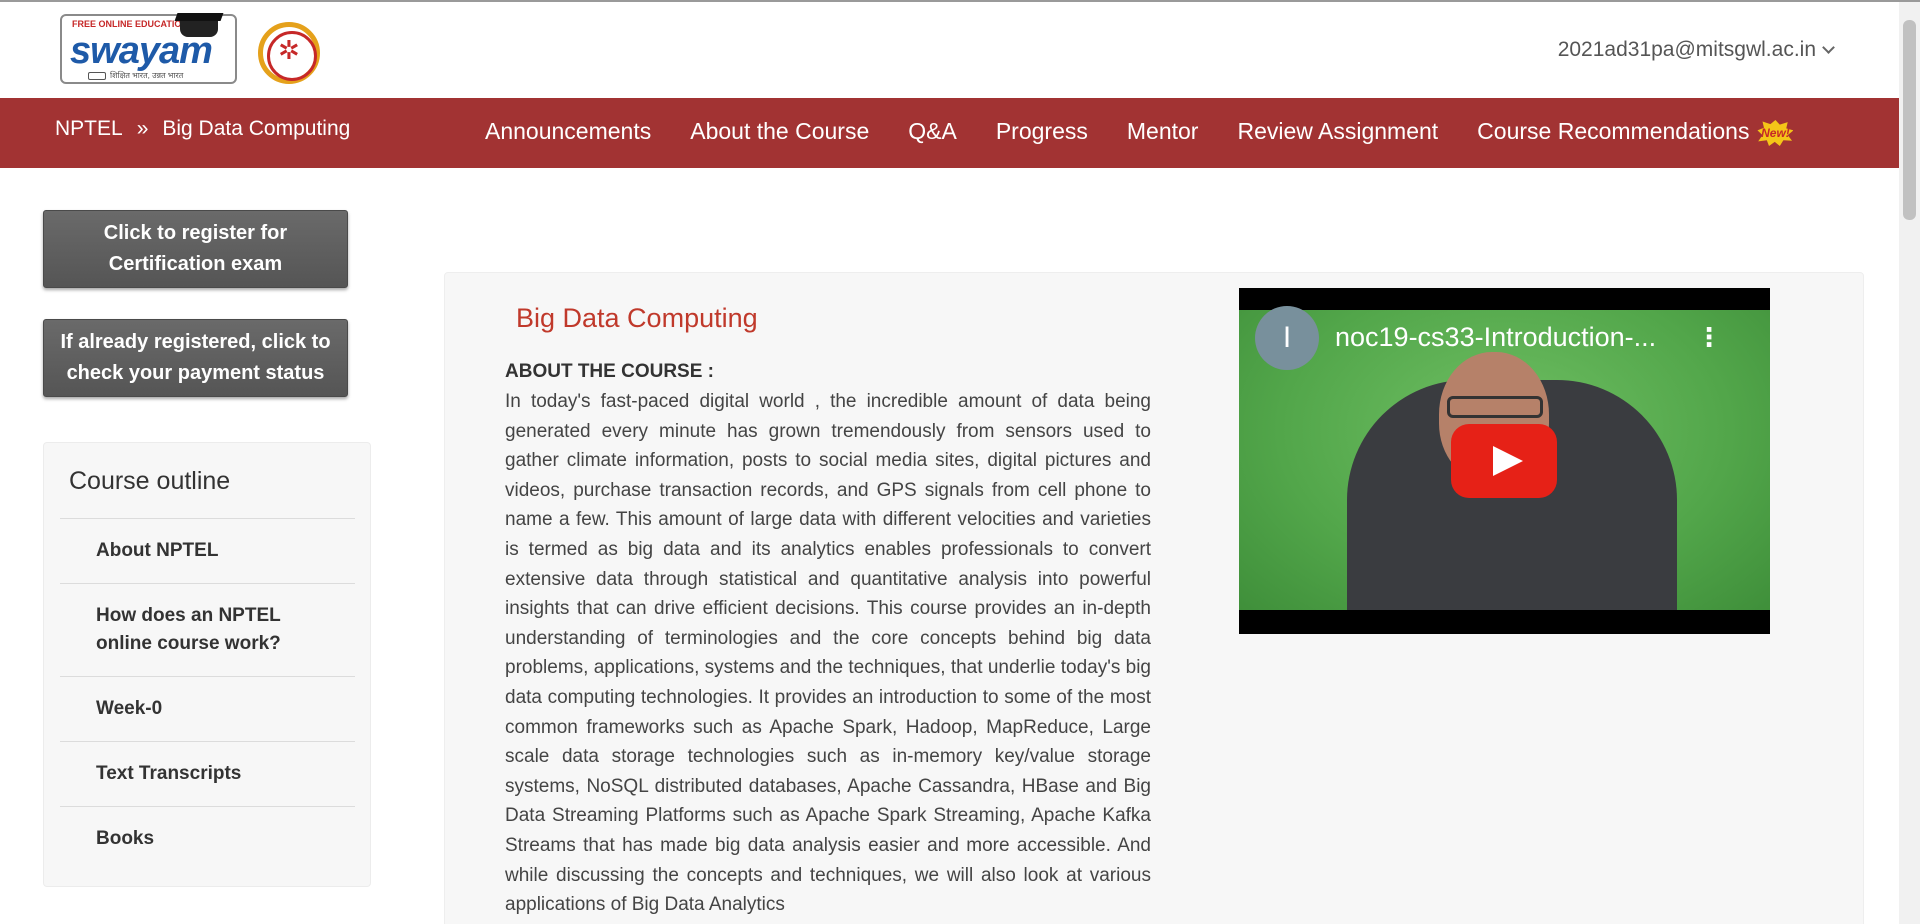 Image resolution: width=1920 pixels, height=924 pixels. I want to click on chevron-down-icon, so click(1828, 47).